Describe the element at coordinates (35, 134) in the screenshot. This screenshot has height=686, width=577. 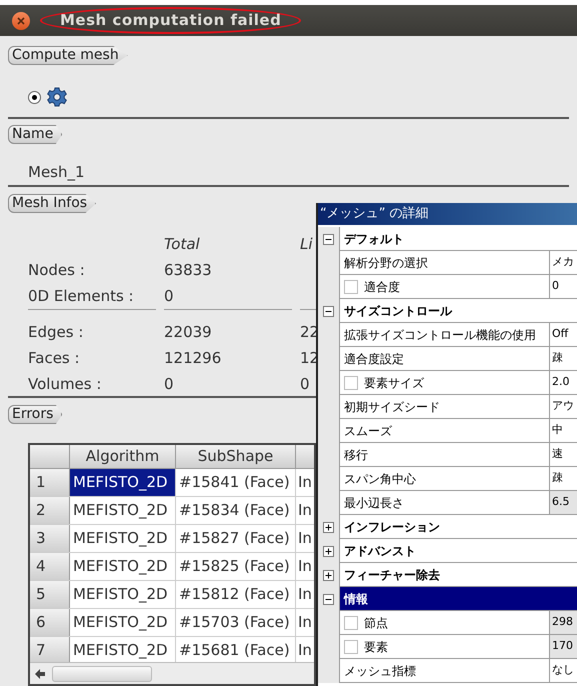
I see `group-label: Name` at that location.